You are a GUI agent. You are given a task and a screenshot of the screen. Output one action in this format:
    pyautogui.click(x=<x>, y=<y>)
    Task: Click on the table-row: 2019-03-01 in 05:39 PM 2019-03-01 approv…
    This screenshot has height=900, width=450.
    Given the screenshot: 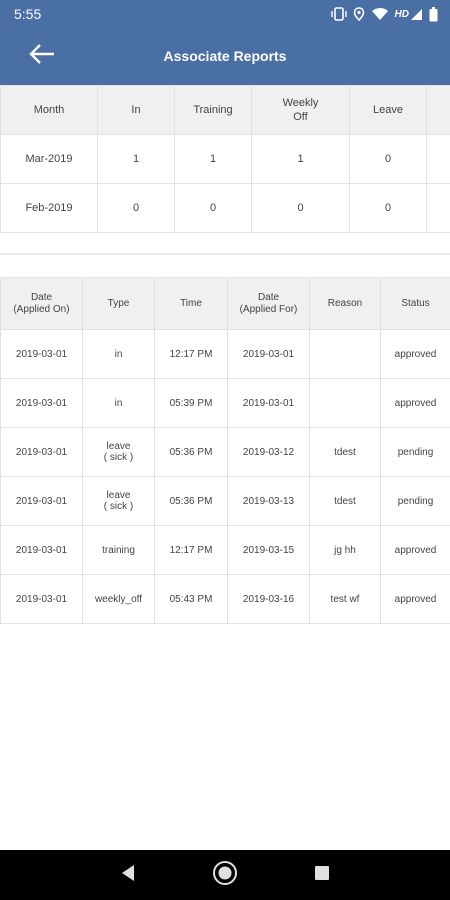 What is the action you would take?
    pyautogui.click(x=225, y=403)
    